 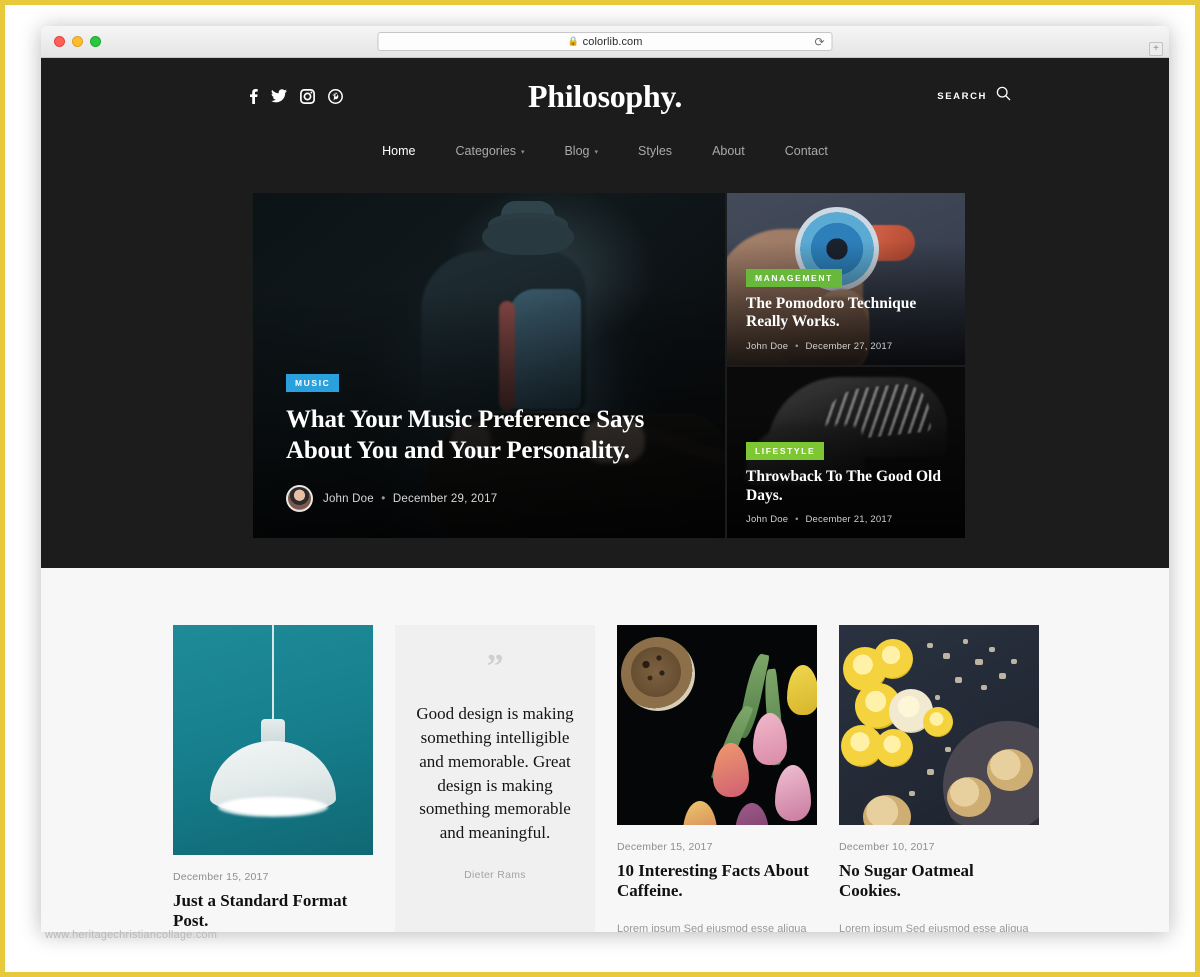 I want to click on post-meta: John Doe • December 27, 2017, so click(x=848, y=346).